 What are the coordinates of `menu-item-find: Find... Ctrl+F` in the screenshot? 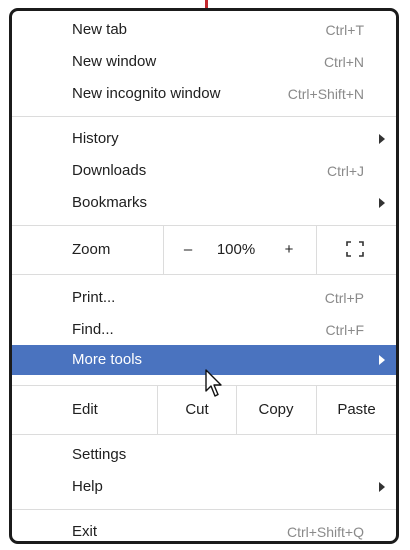 It's located at (204, 330).